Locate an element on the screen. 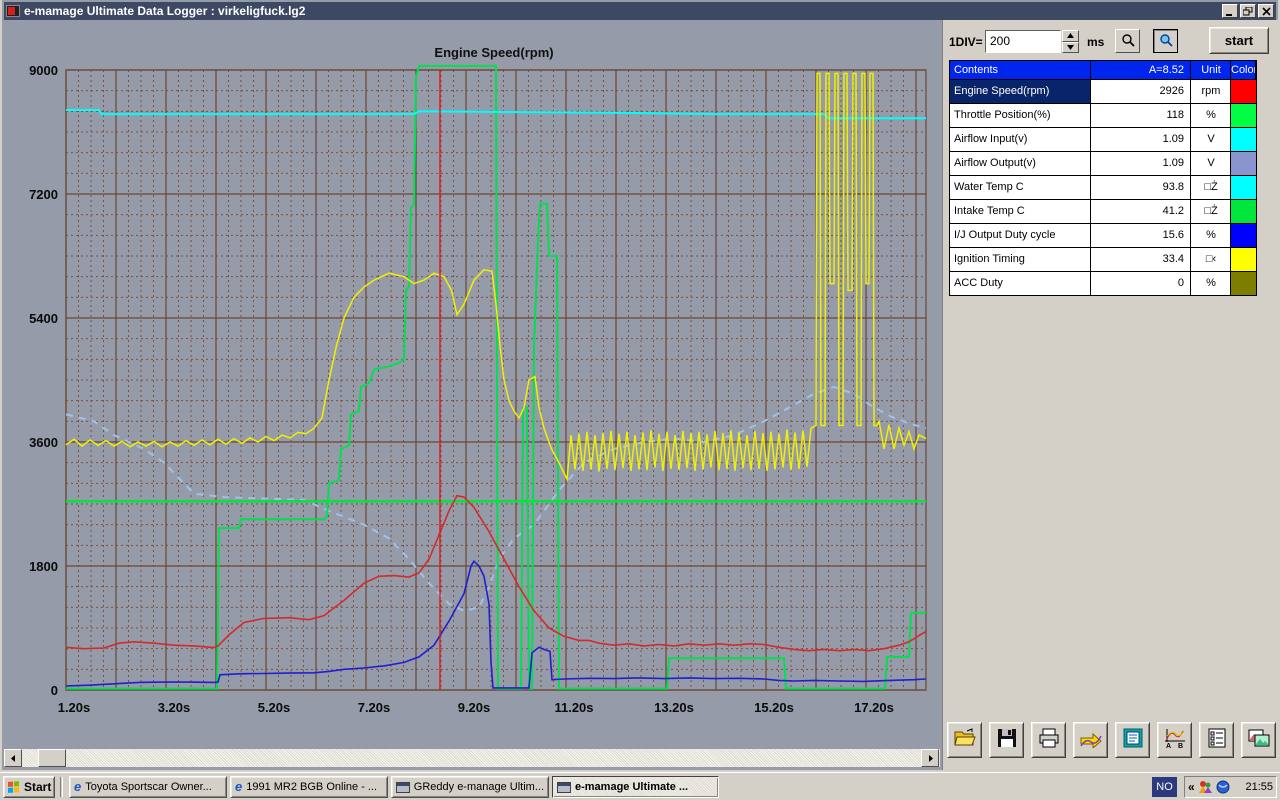 The height and width of the screenshot is (800, 1280). channel-name: Airflow Input(v) is located at coordinates (1020, 139).